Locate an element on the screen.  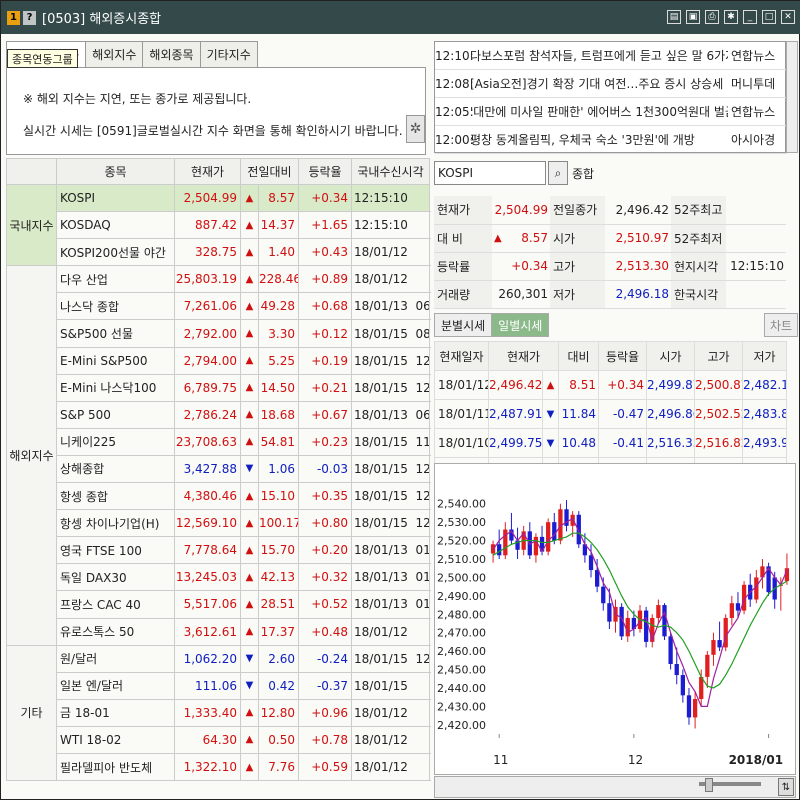
daily-col-header: 현재가 is located at coordinates (523, 356).